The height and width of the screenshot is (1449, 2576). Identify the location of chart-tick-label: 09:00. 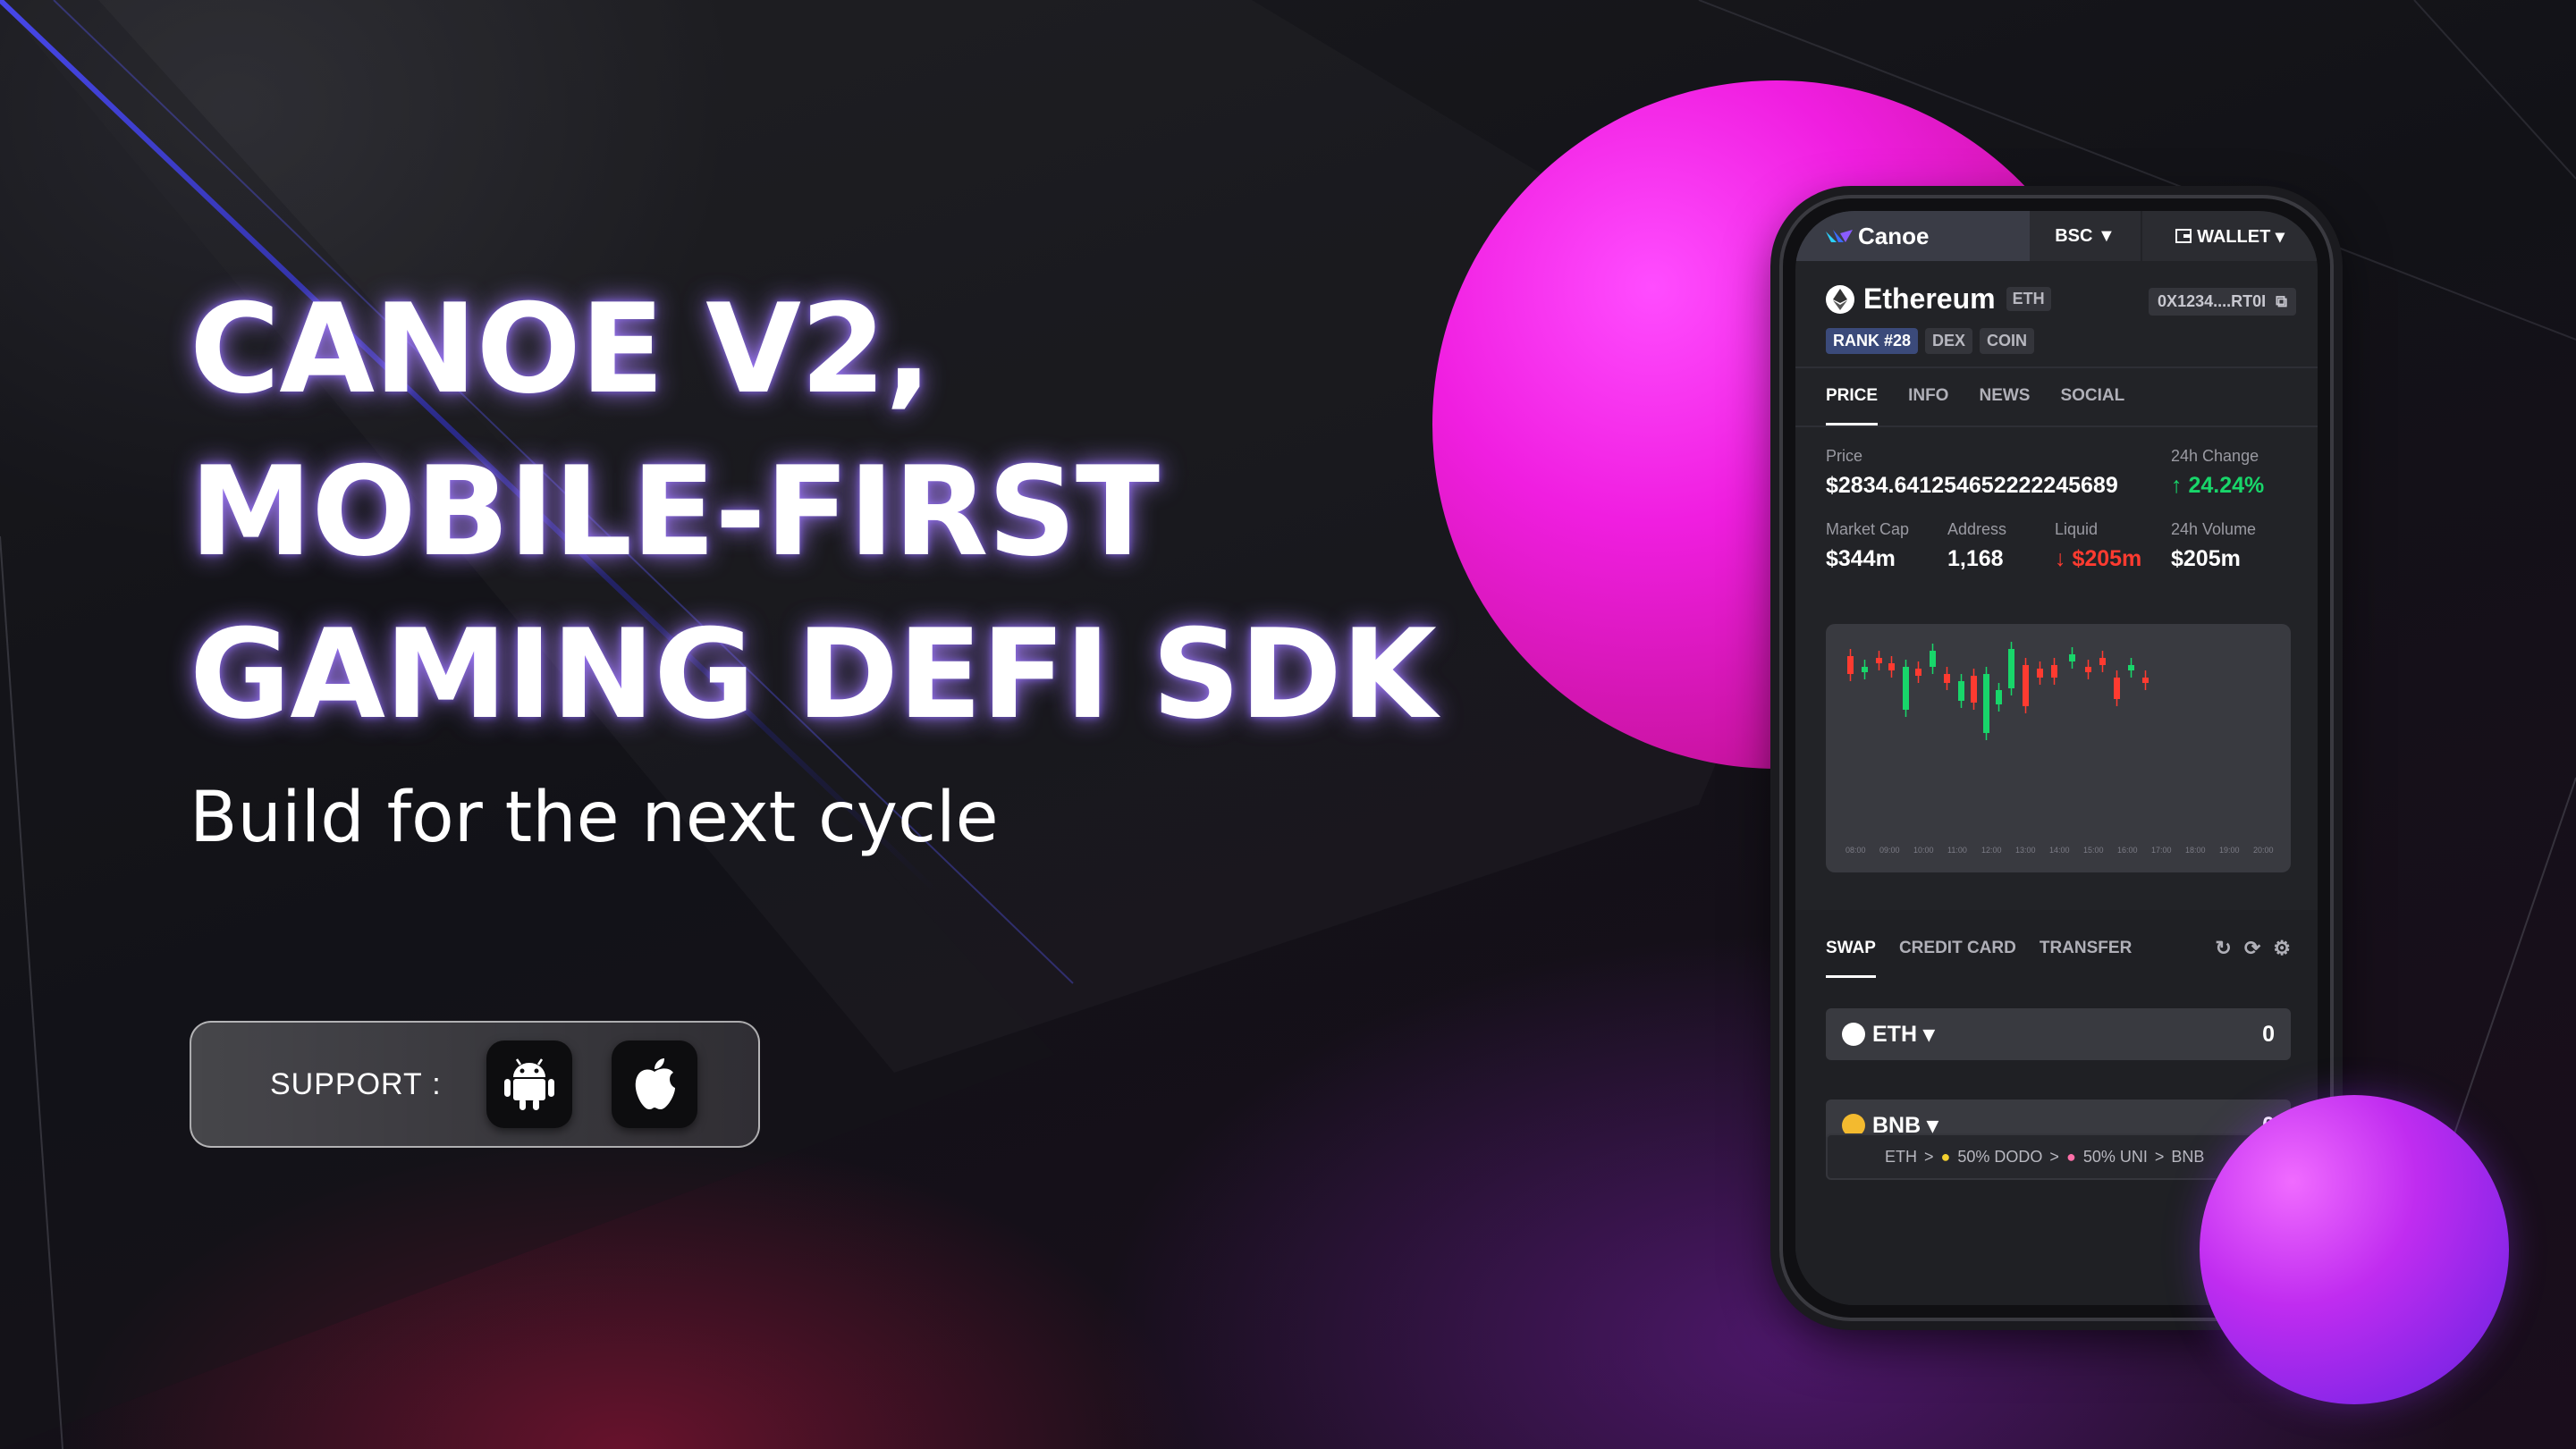
(1889, 851).